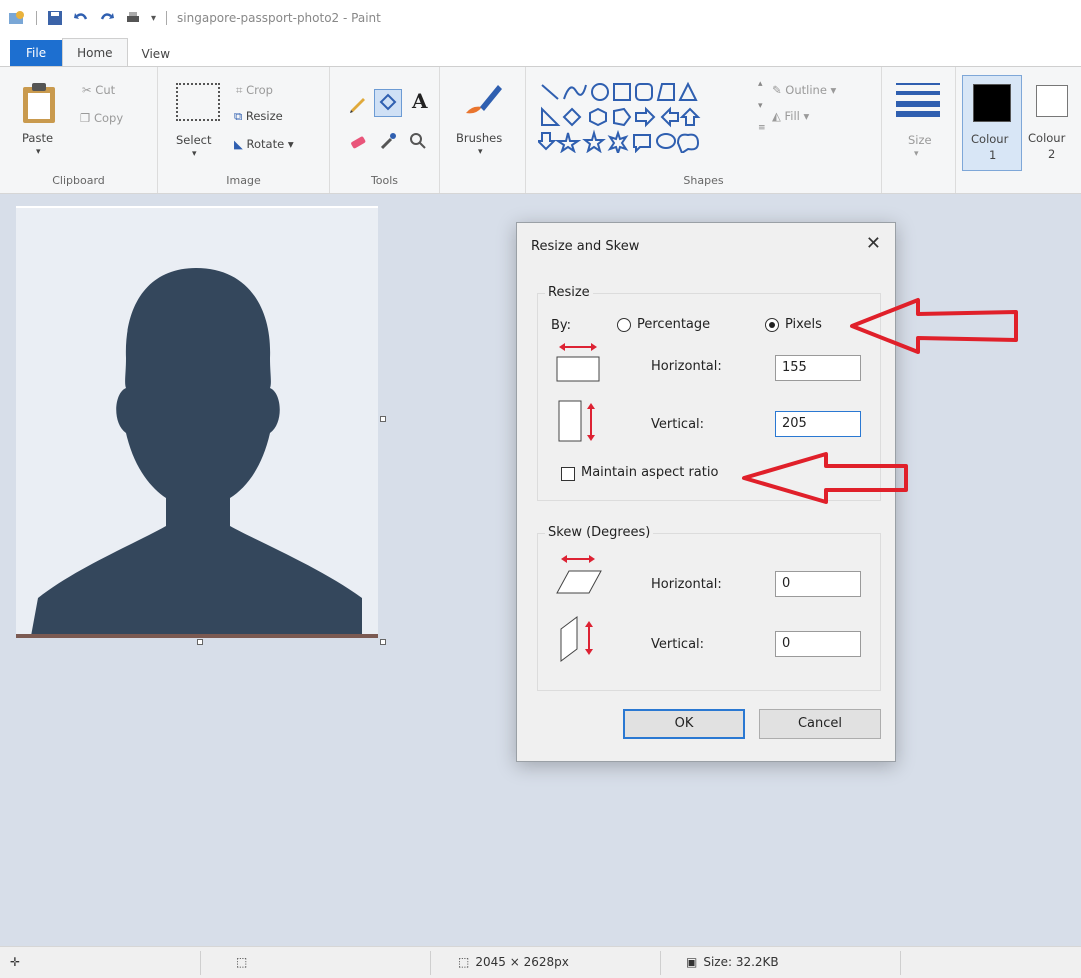  Describe the element at coordinates (55, 18) in the screenshot. I see `save-icon` at that location.